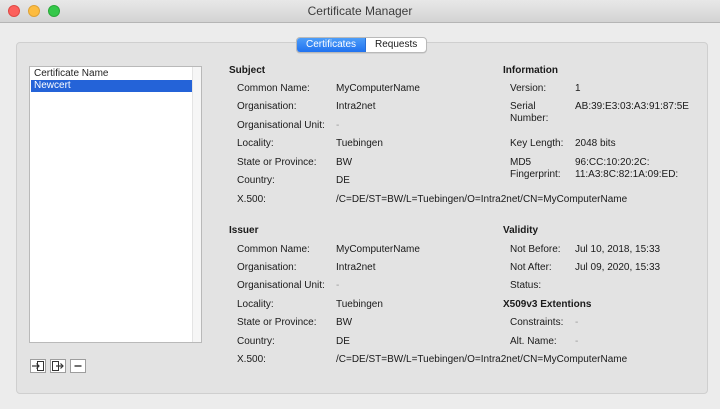  What do you see at coordinates (338, 285) in the screenshot?
I see `issuer-org-unit-value: -` at bounding box center [338, 285].